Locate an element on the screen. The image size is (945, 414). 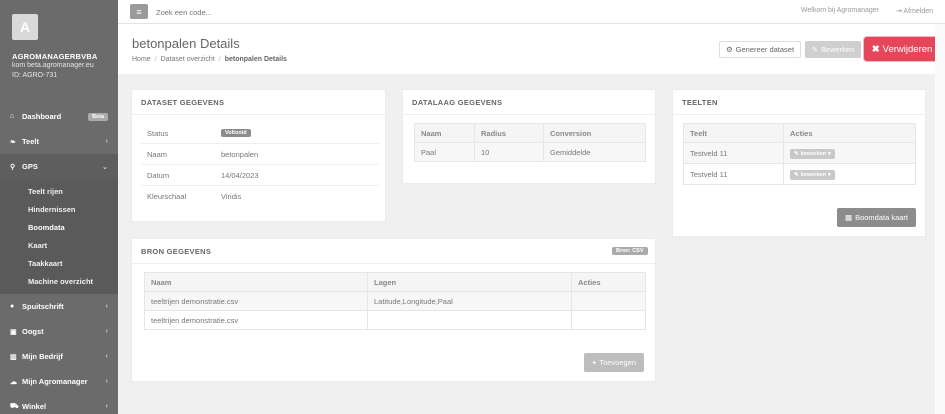
hamburger-icon: ≡ is located at coordinates (139, 11).